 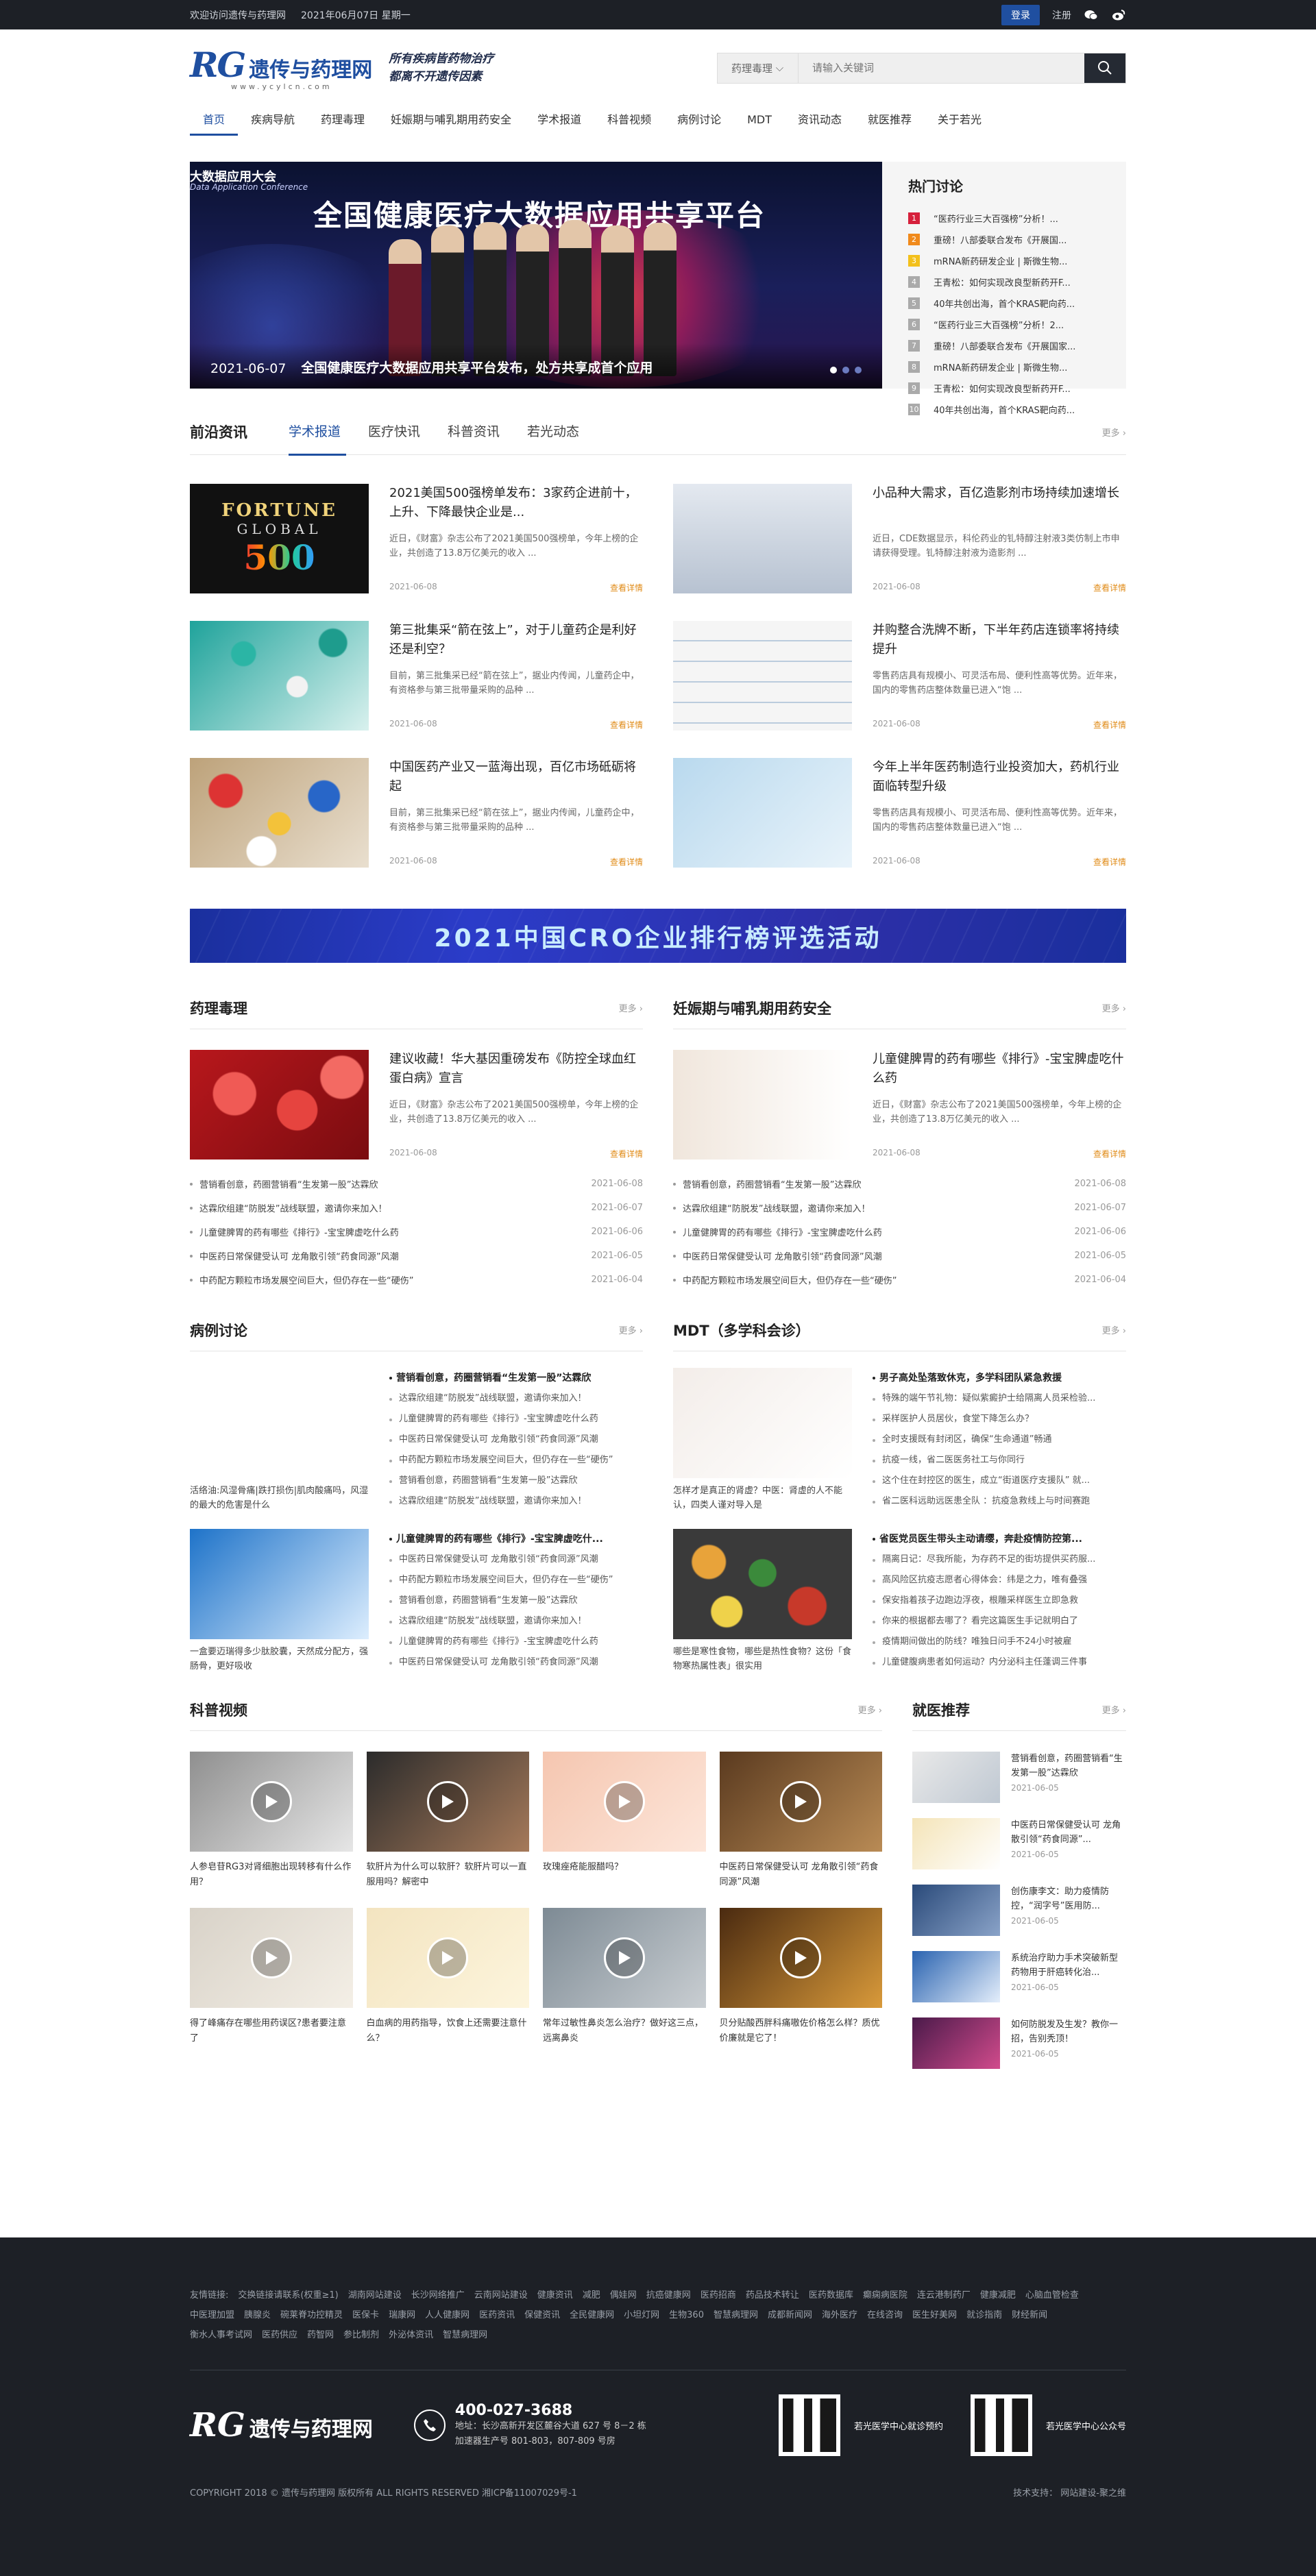 What do you see at coordinates (624, 1875) in the screenshot?
I see `video-title: 玫瑰痤疮能服醋吗？` at bounding box center [624, 1875].